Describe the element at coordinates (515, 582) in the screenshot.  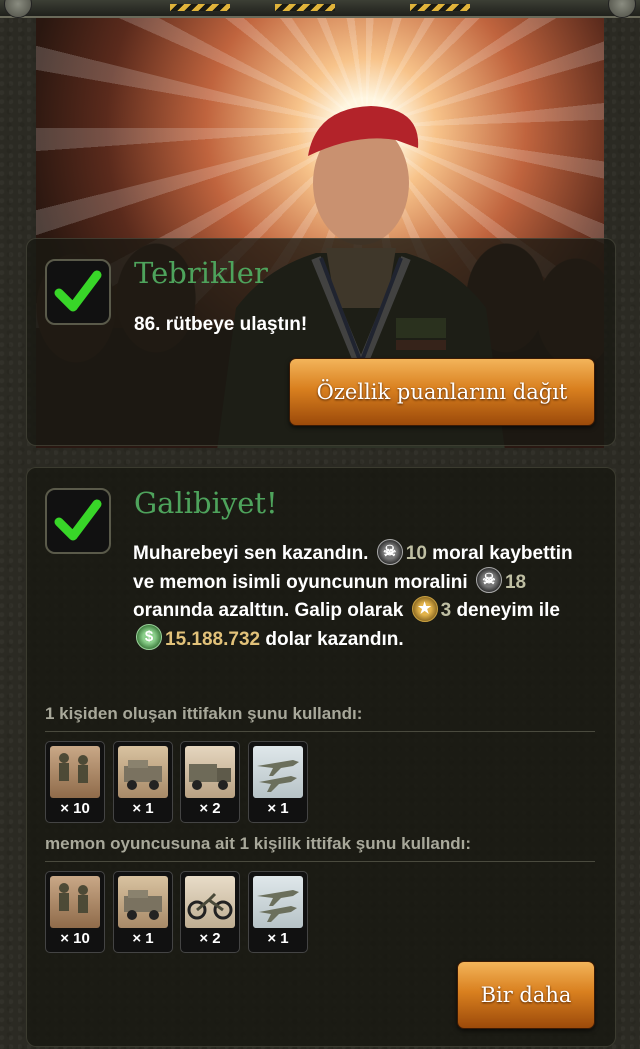
I see `morale-reduced-value: 18` at that location.